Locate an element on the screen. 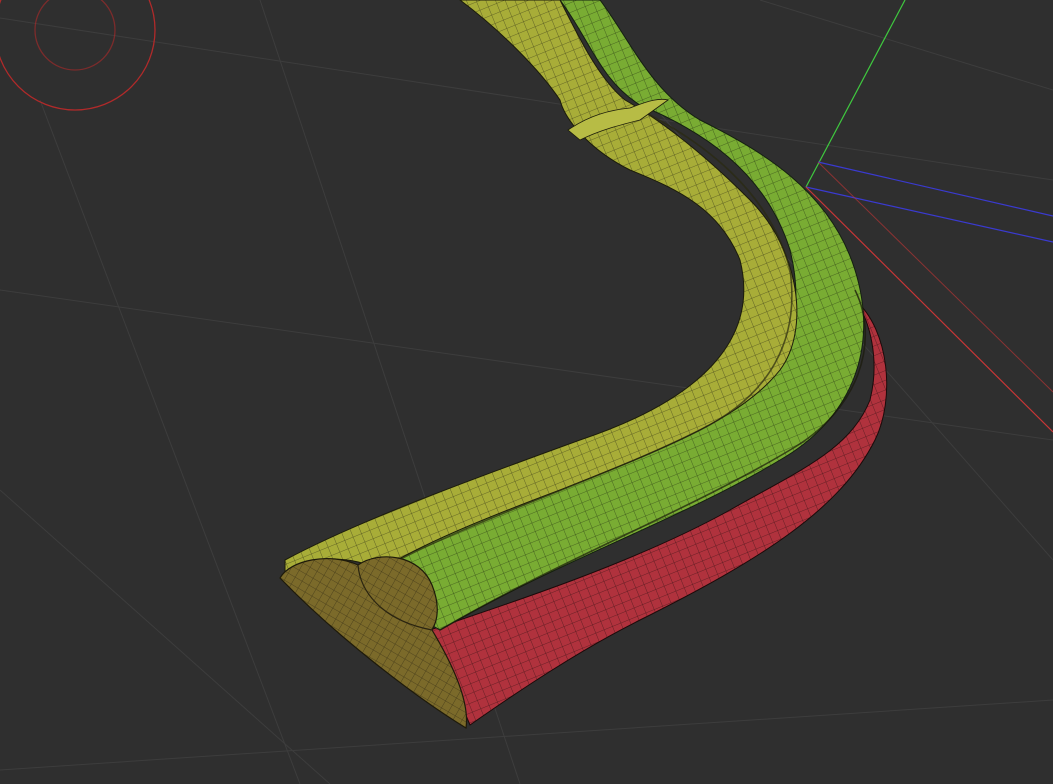  gizmo-outer-ring is located at coordinates (78, 55).